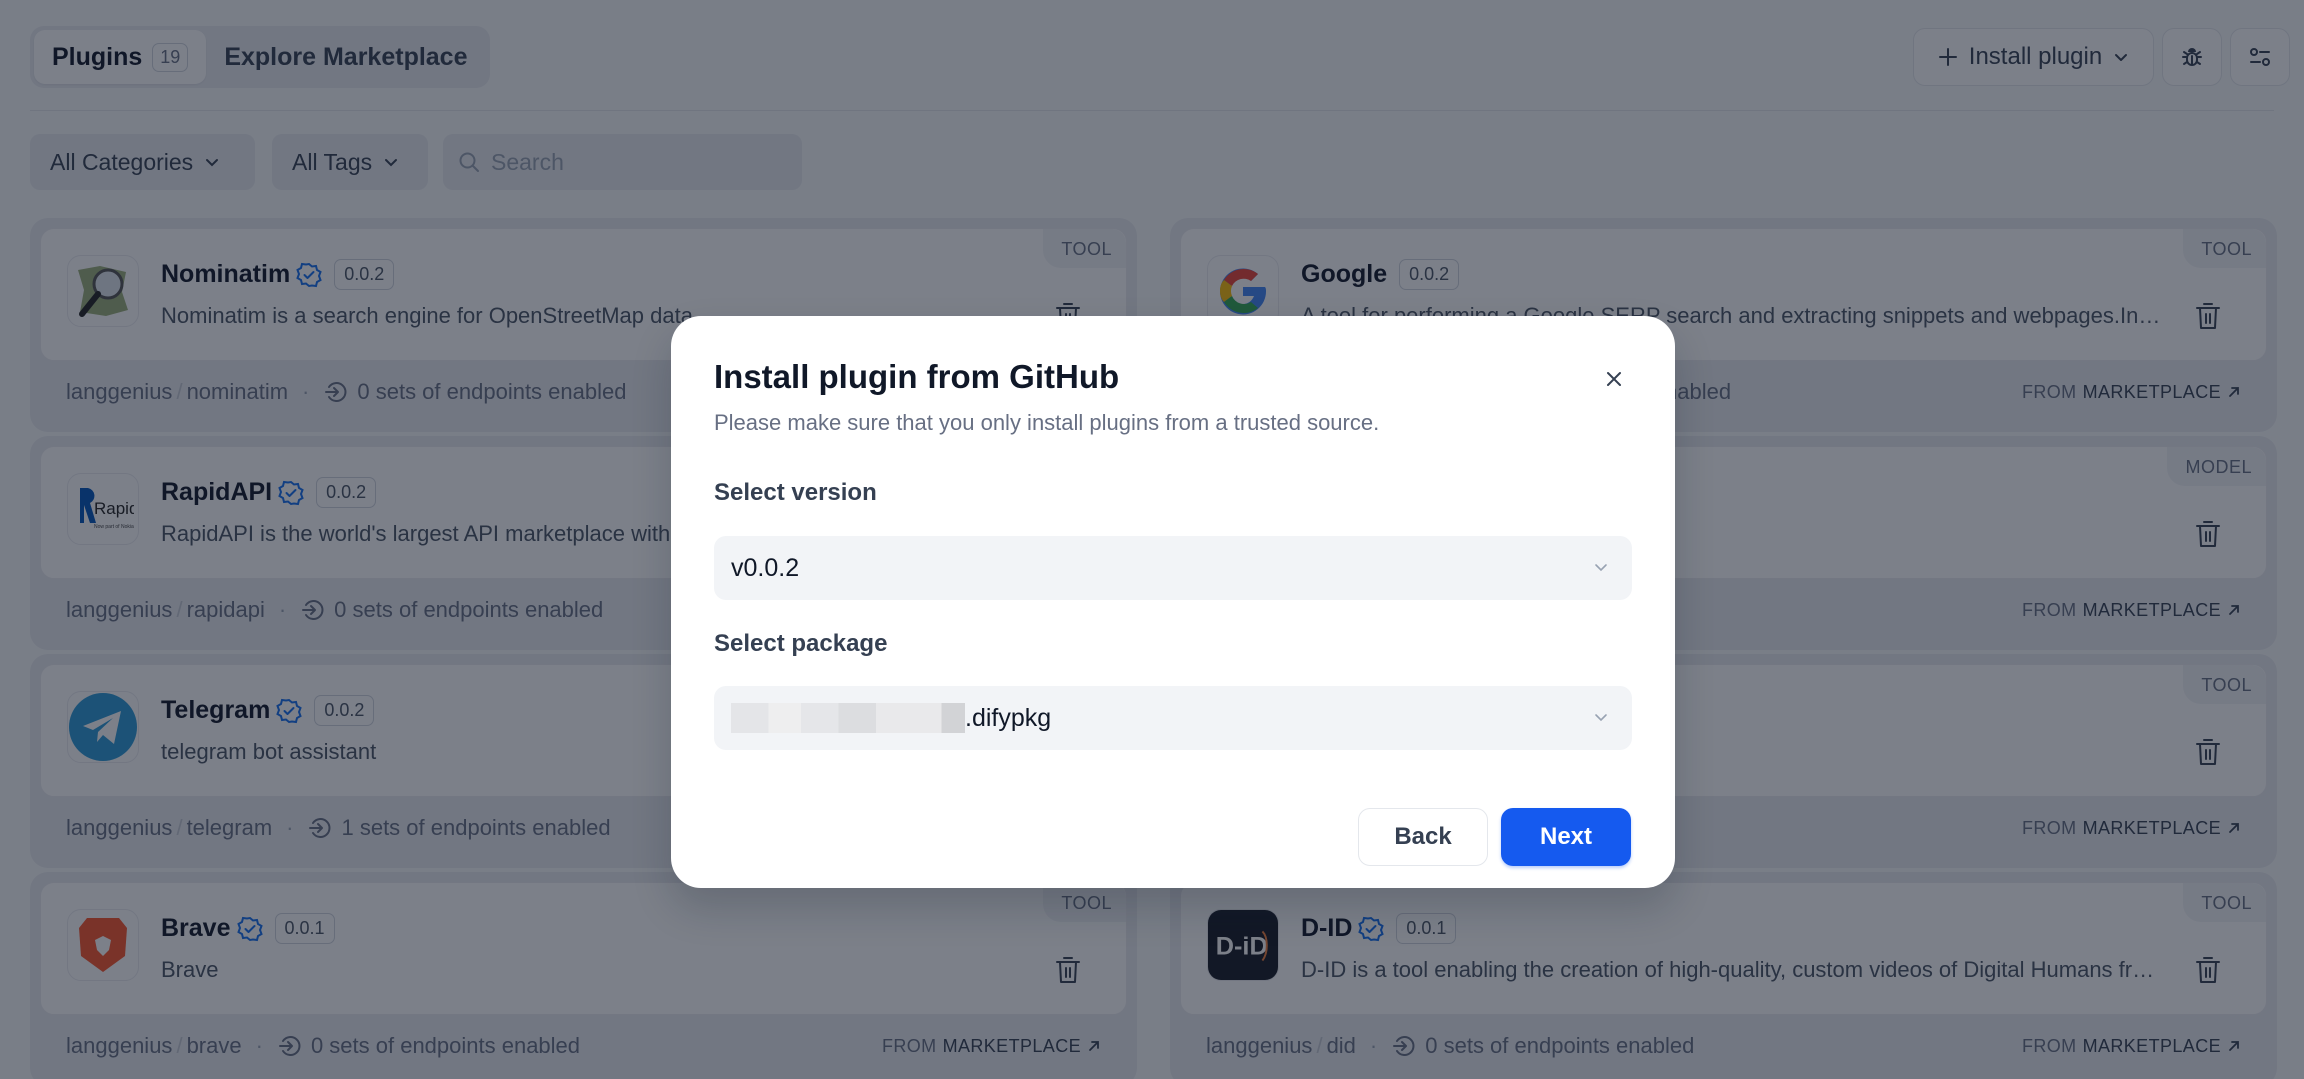 This screenshot has height=1079, width=2304. I want to click on package-select: .difypkg, so click(1173, 718).